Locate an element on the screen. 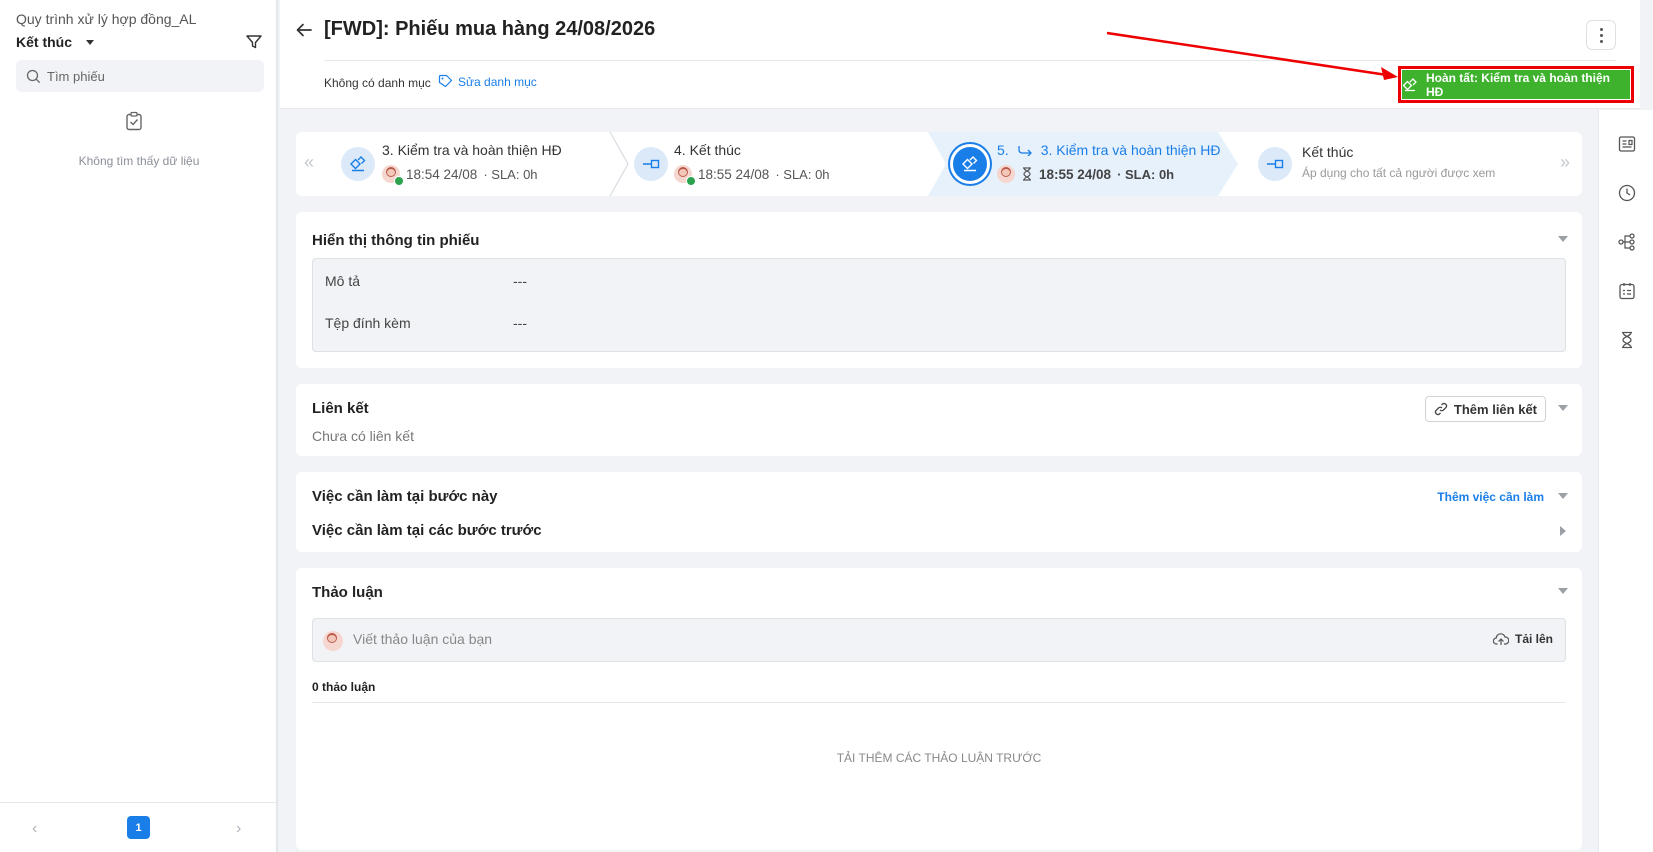 The width and height of the screenshot is (1653, 852). comment-count: 0 thảo luận is located at coordinates (344, 687).